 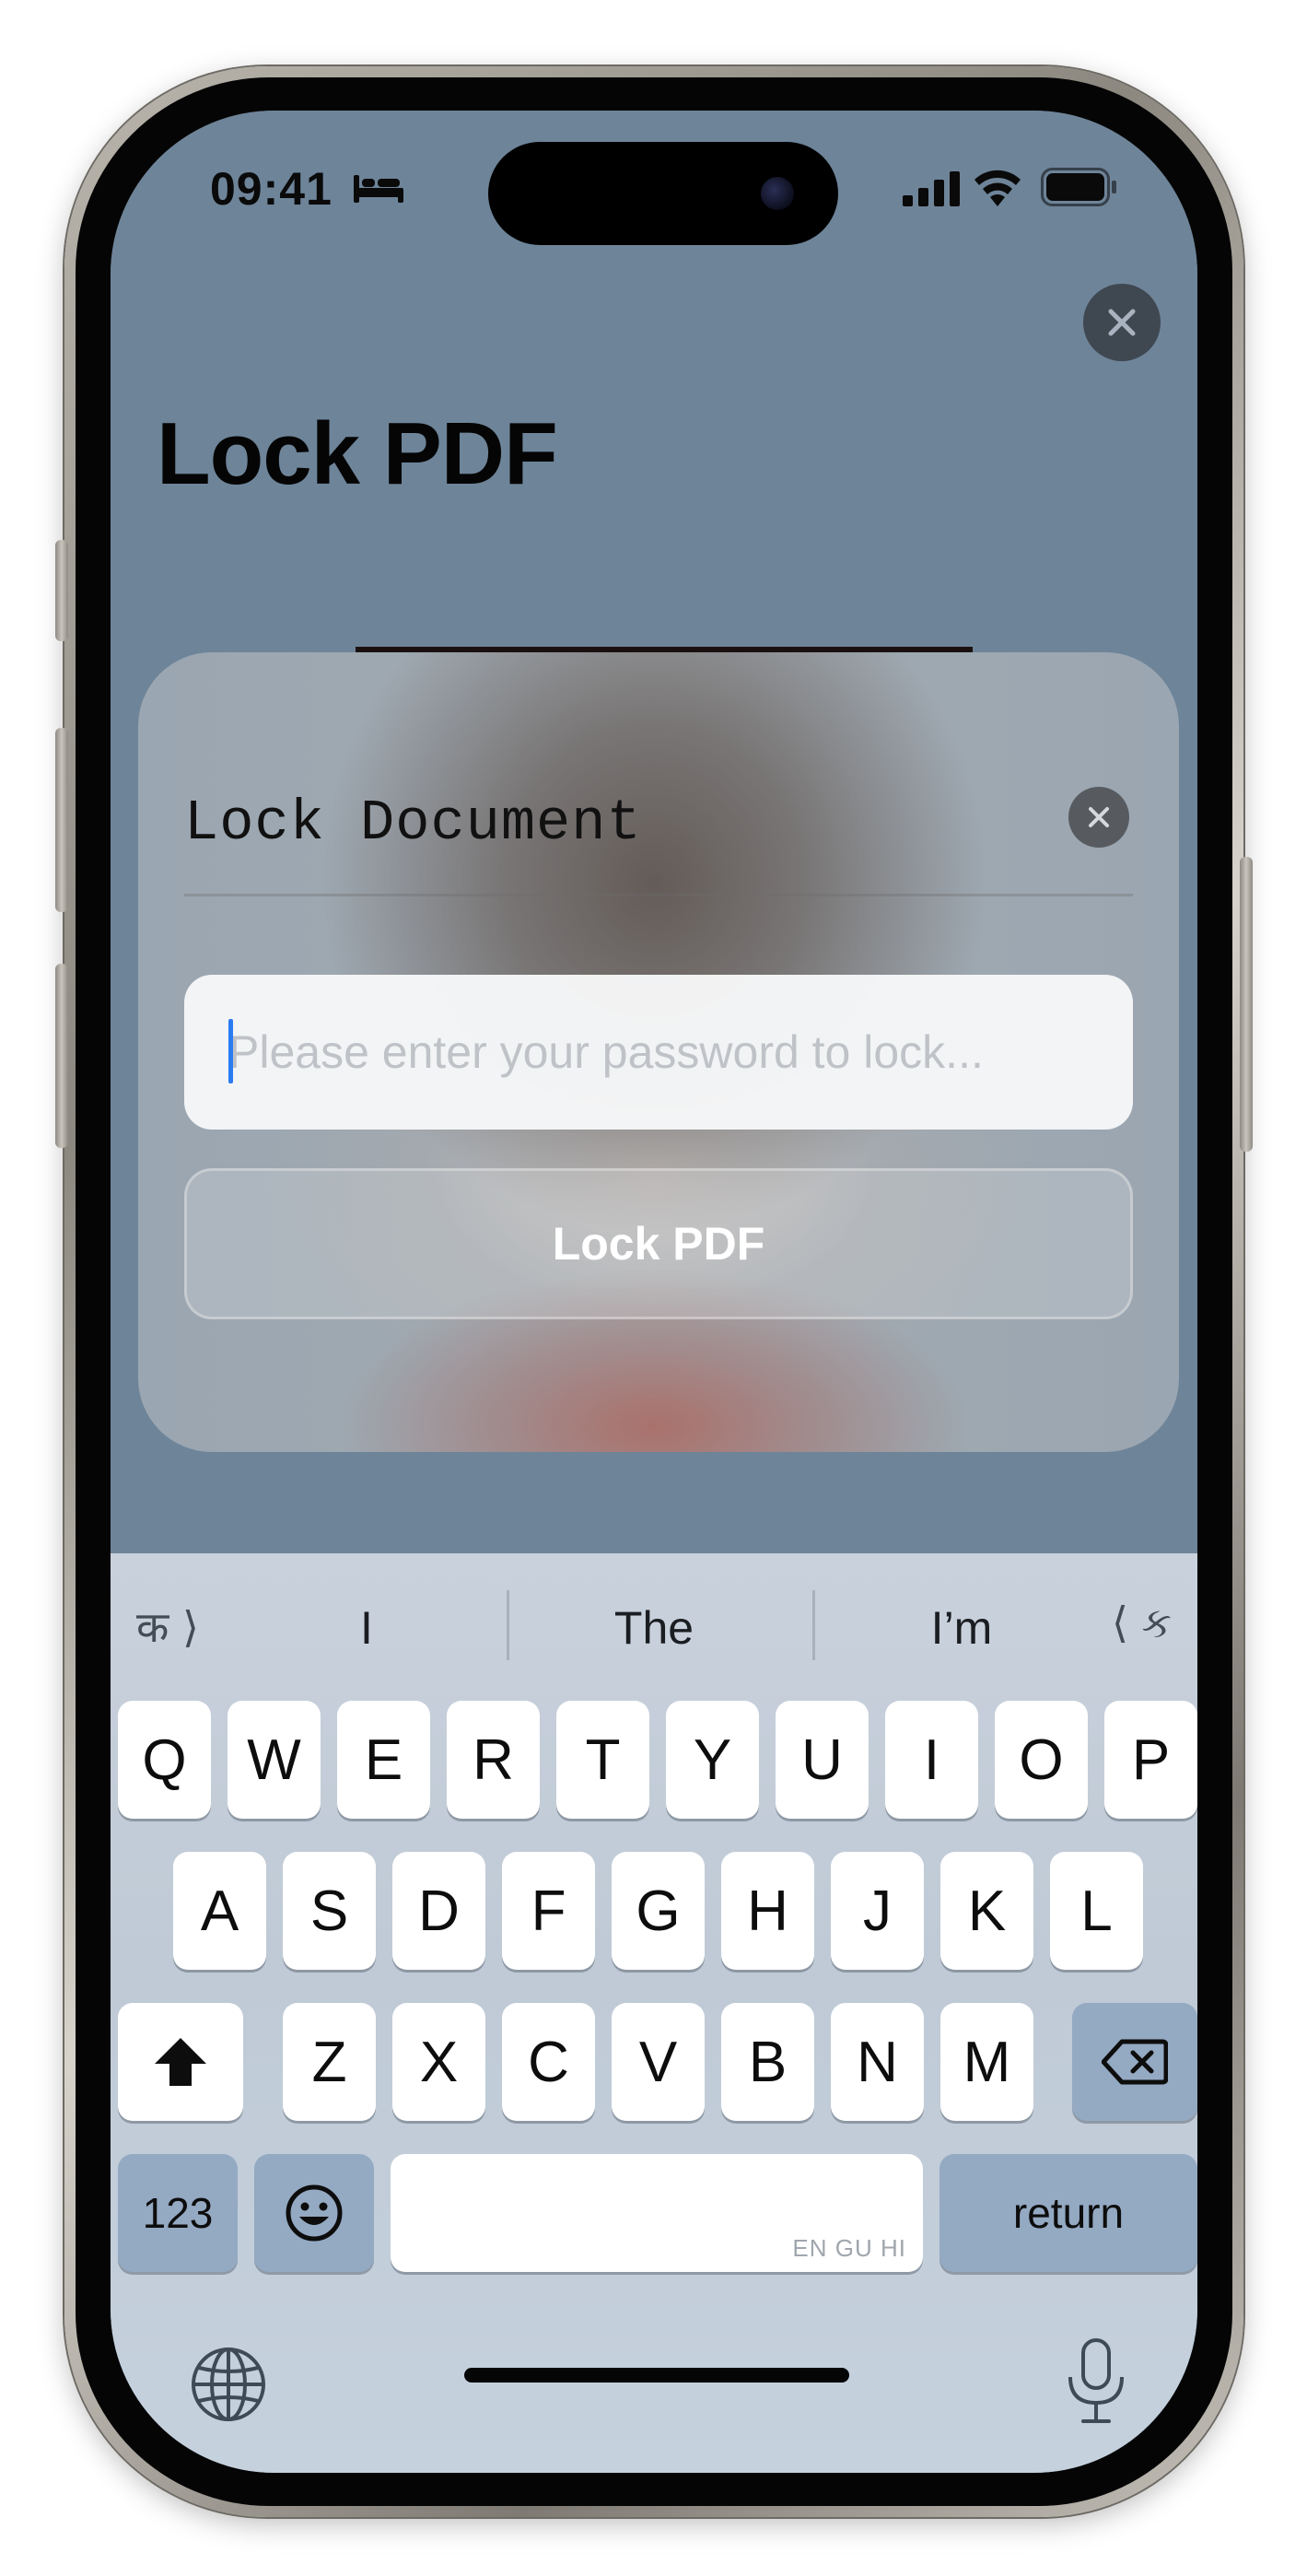 I want to click on key-i: I, so click(x=932, y=1760).